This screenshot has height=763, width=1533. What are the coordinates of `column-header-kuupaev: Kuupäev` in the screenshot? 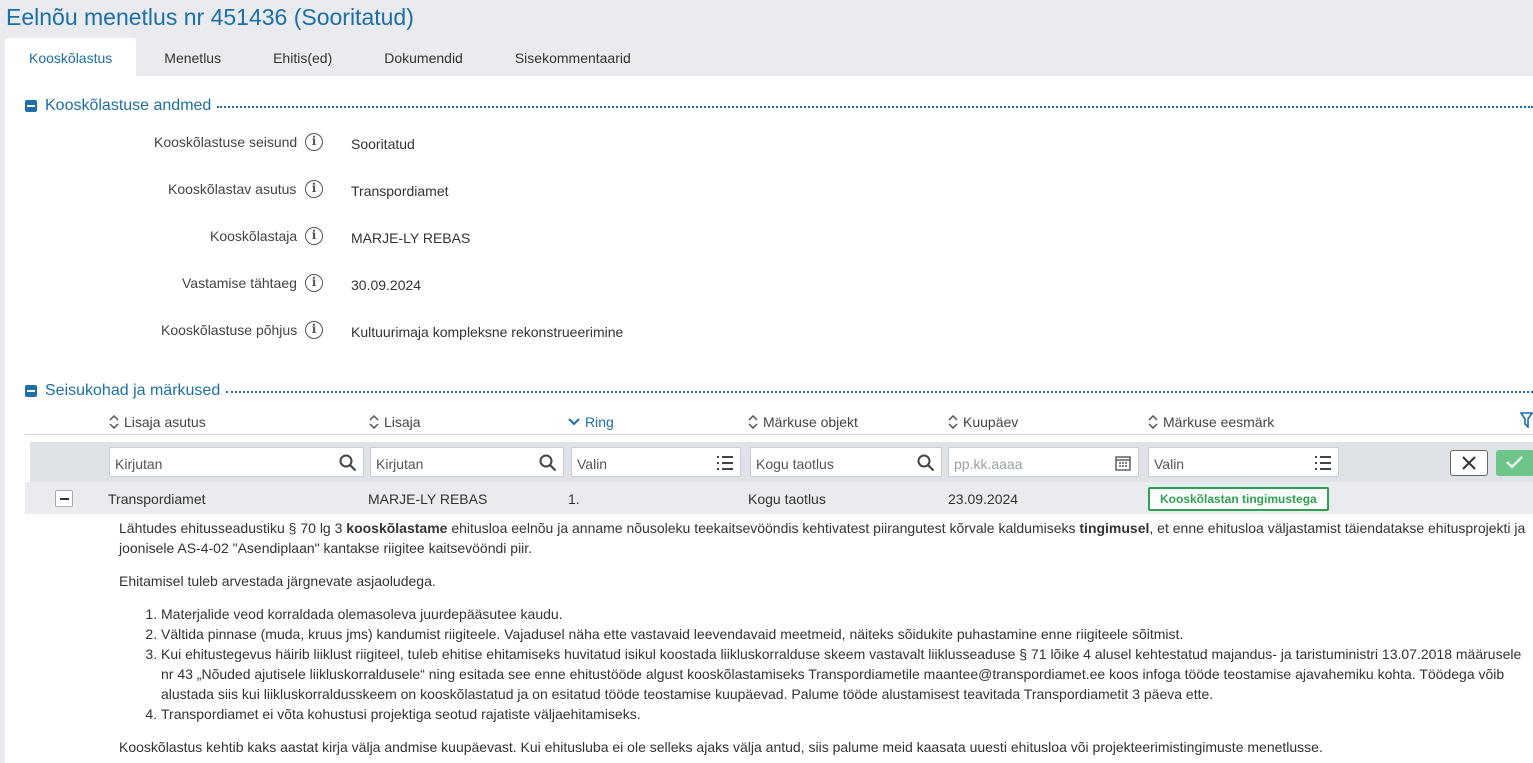 It's located at (983, 422).